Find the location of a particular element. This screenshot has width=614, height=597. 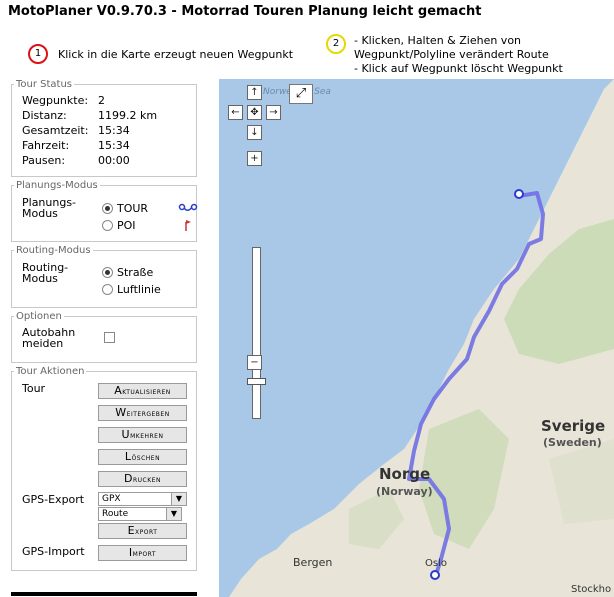

gps-import-label: GPS-Import is located at coordinates (53, 551).